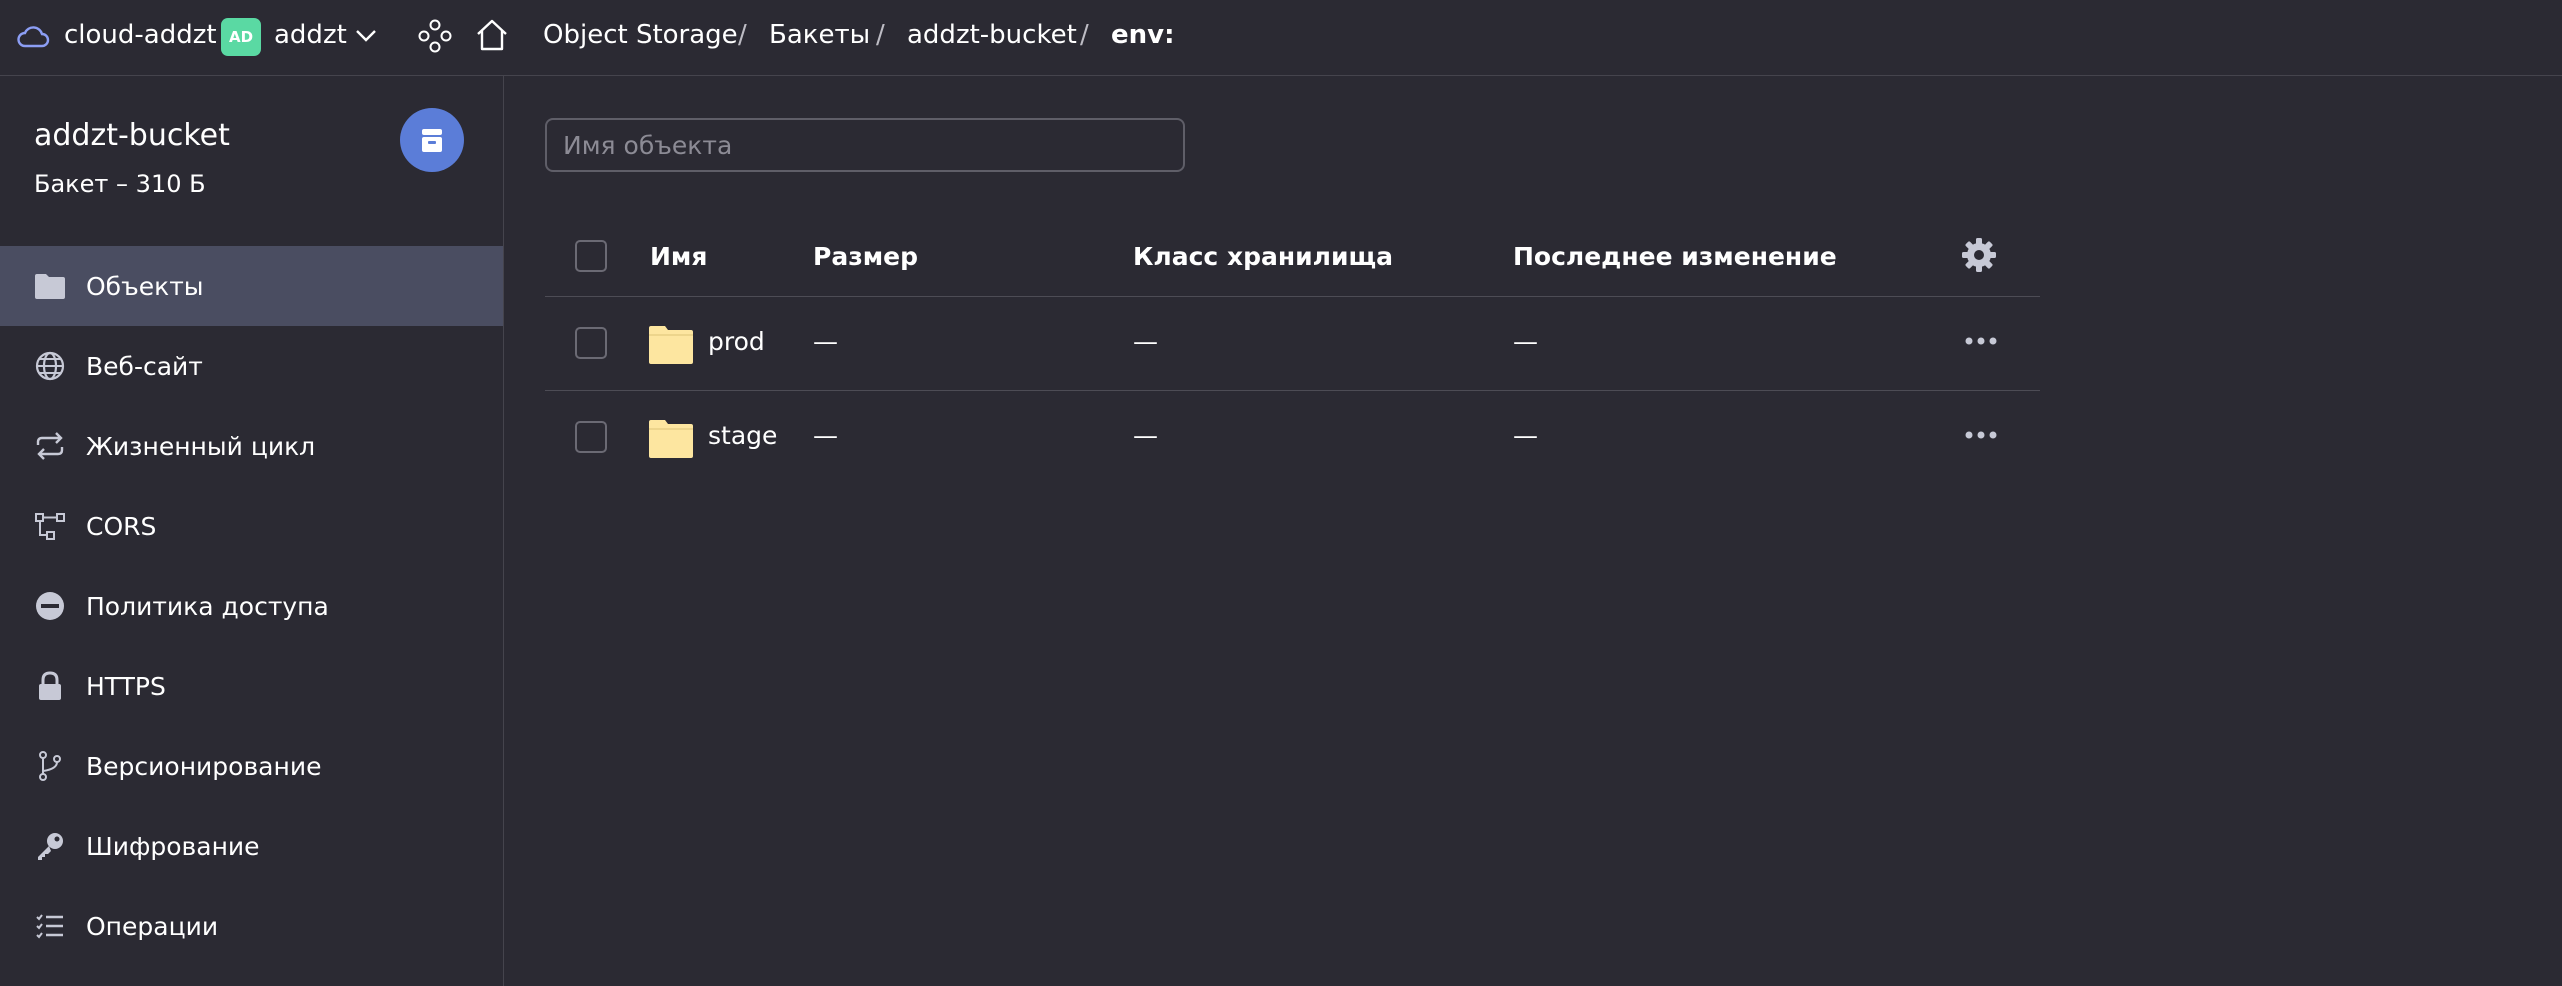 Image resolution: width=2562 pixels, height=986 pixels. I want to click on sidebar-item-label: Объекты, so click(145, 286).